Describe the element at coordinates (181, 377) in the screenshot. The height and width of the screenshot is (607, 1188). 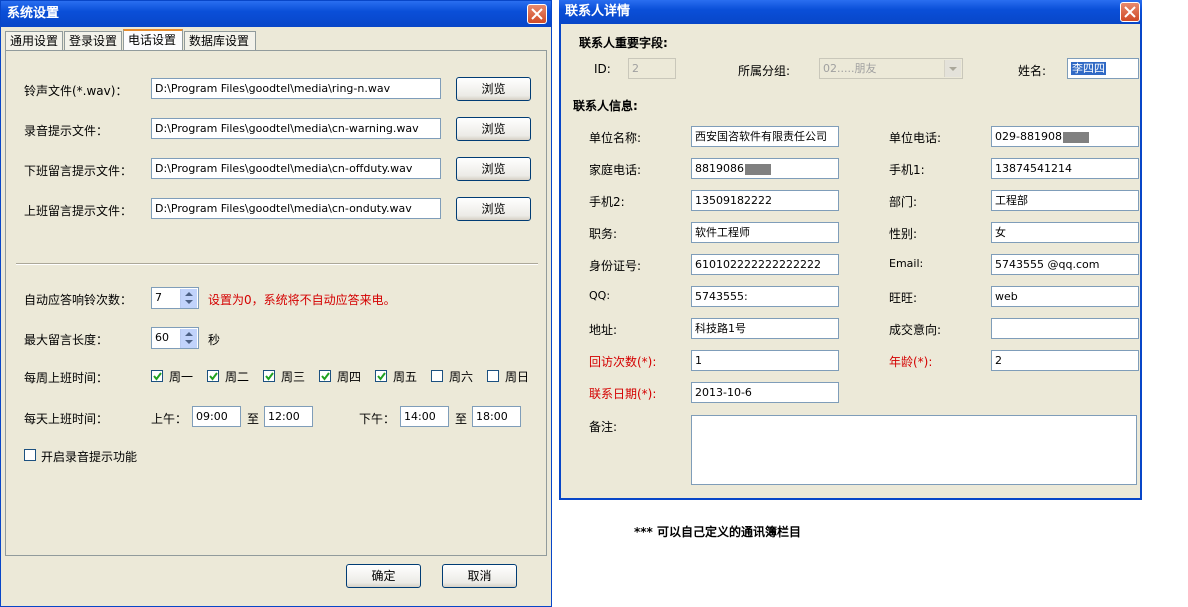
I see `weekday-label: 周一` at that location.